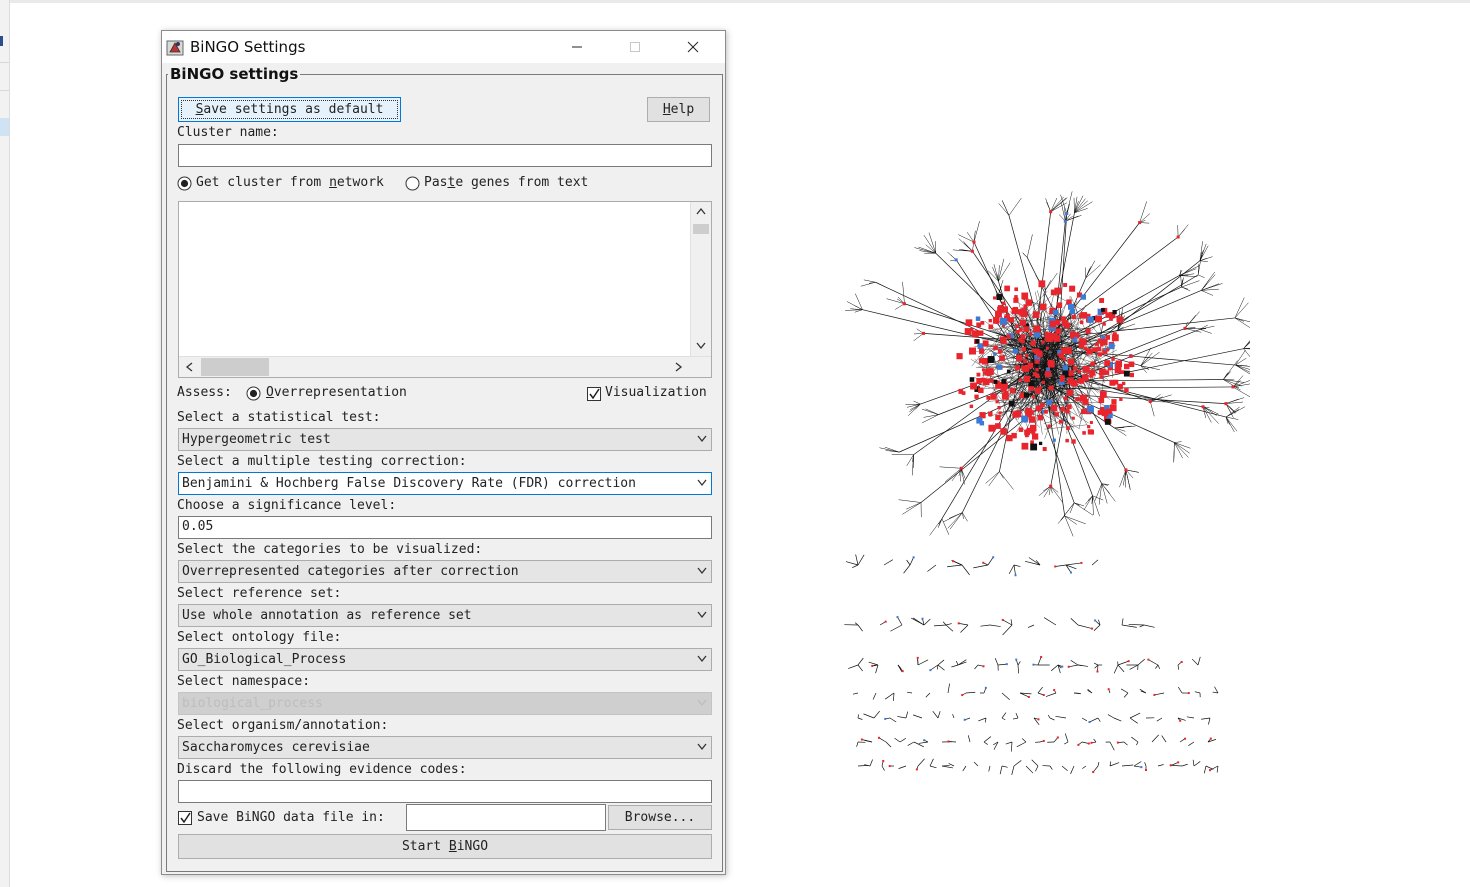 The width and height of the screenshot is (1470, 887). I want to click on scroll-left-icon, so click(189, 367).